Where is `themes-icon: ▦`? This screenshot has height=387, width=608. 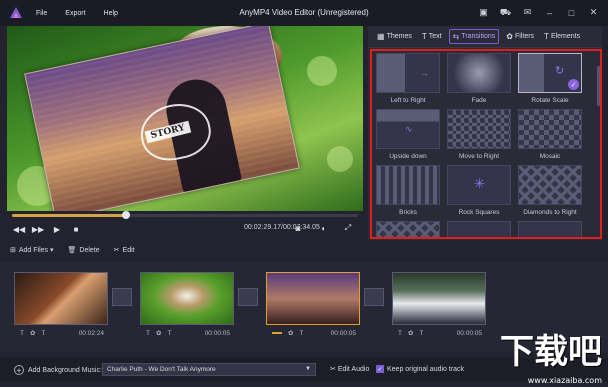 themes-icon: ▦ is located at coordinates (381, 36).